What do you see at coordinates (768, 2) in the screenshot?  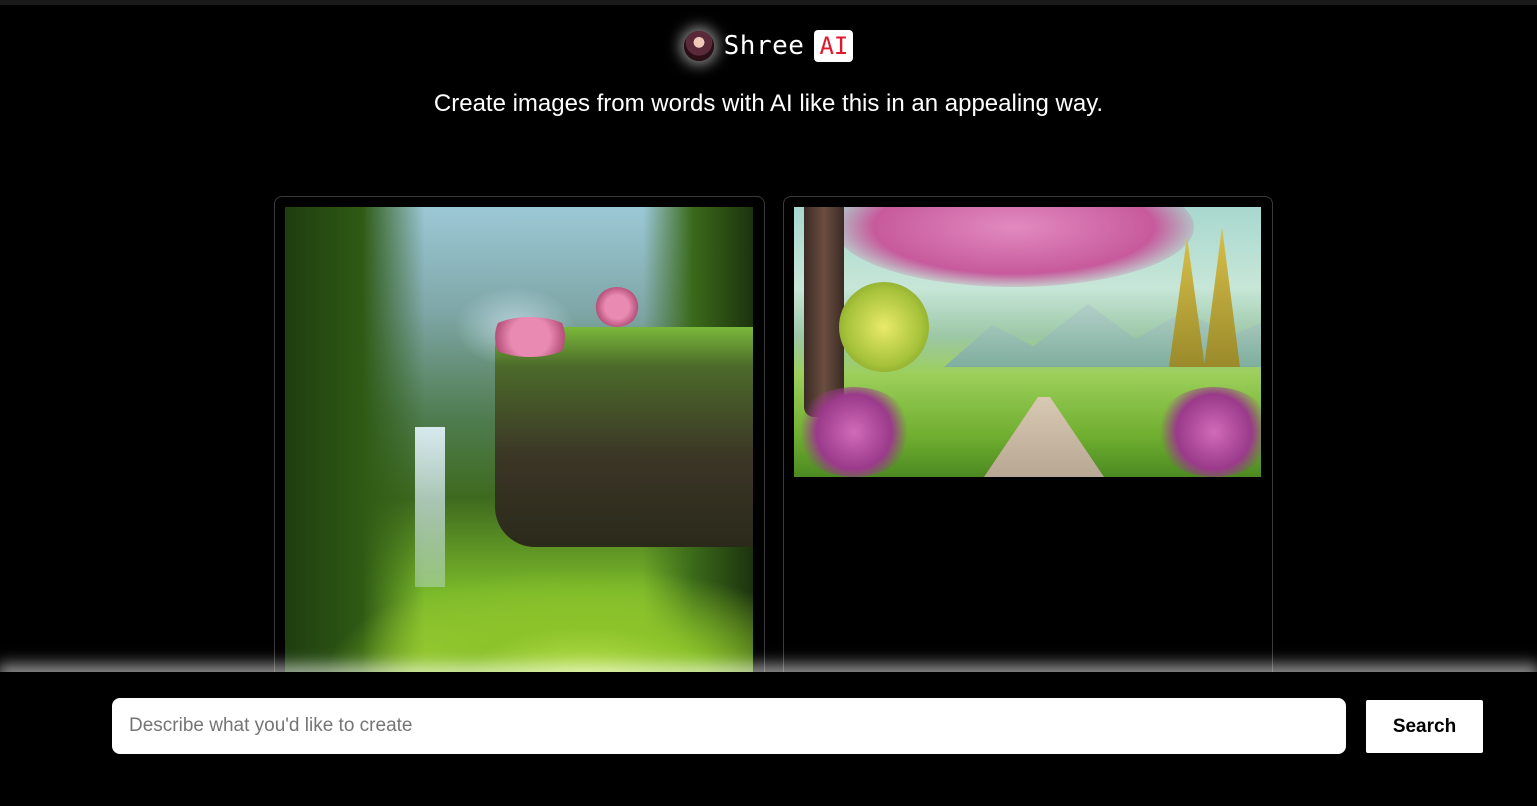 I see `top-edge-line` at bounding box center [768, 2].